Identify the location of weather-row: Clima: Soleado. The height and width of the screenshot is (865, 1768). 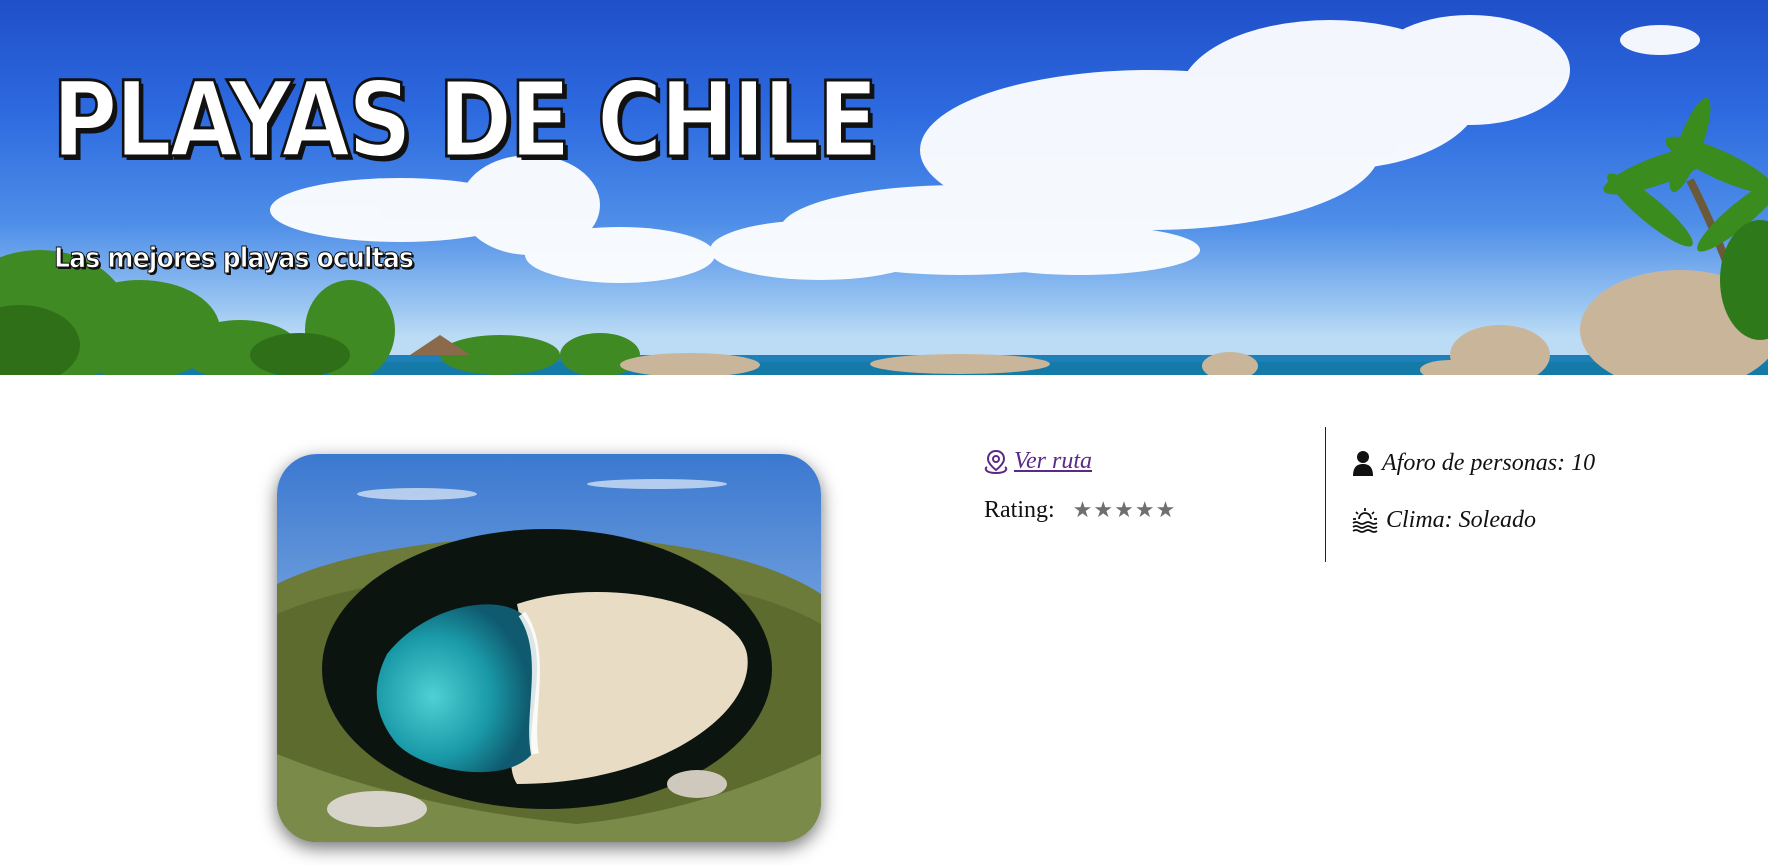
(1473, 520).